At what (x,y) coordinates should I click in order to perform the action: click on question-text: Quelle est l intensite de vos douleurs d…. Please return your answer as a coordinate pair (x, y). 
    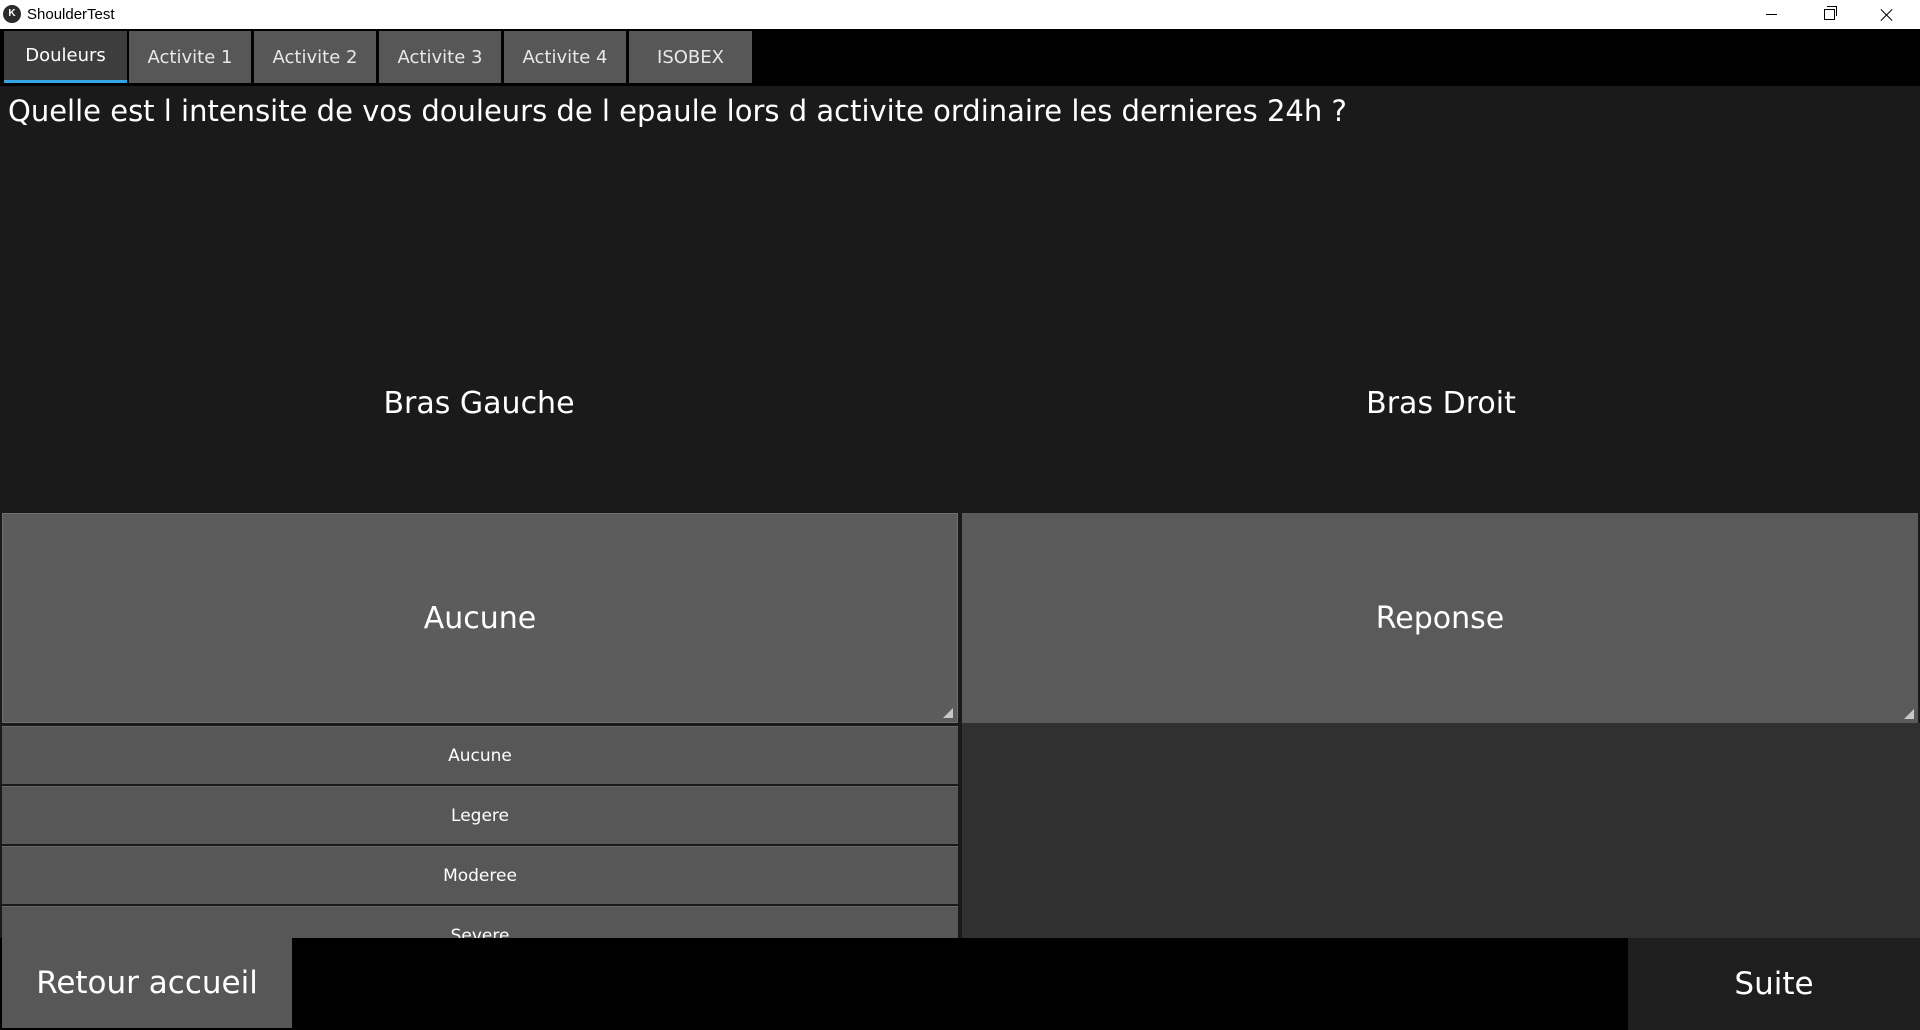
    Looking at the image, I should click on (677, 111).